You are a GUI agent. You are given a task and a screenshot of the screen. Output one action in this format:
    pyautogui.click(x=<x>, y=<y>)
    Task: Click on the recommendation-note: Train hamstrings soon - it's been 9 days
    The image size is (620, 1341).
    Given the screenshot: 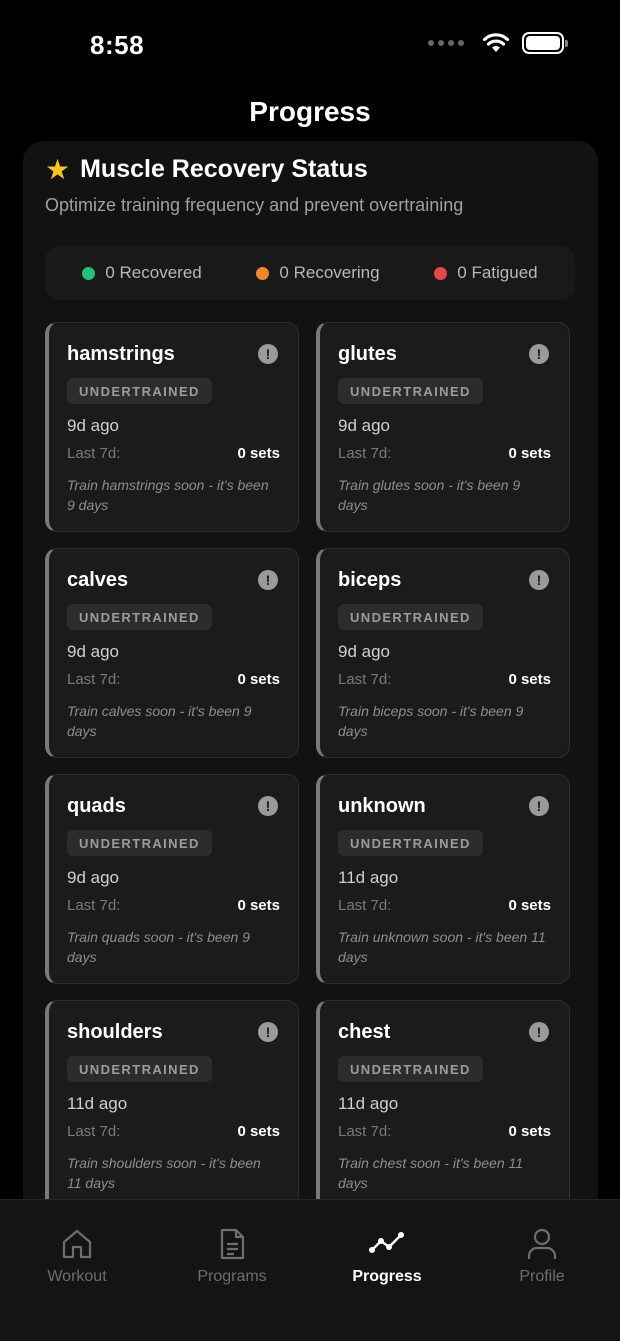 What is the action you would take?
    pyautogui.click(x=168, y=495)
    